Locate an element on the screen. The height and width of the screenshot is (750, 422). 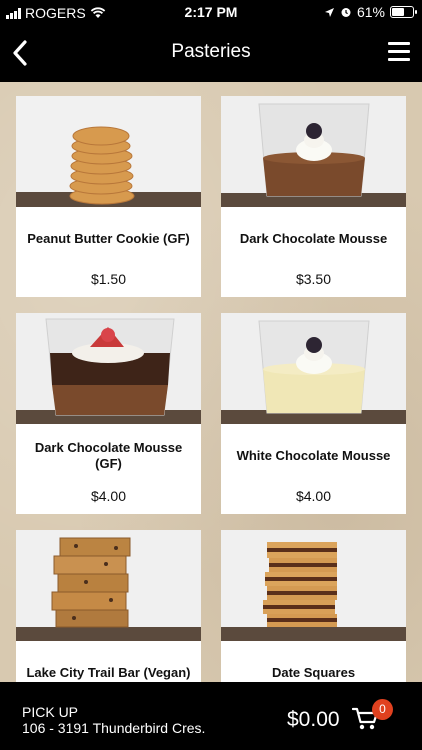
product-card: Date Squares is located at coordinates (313, 606).